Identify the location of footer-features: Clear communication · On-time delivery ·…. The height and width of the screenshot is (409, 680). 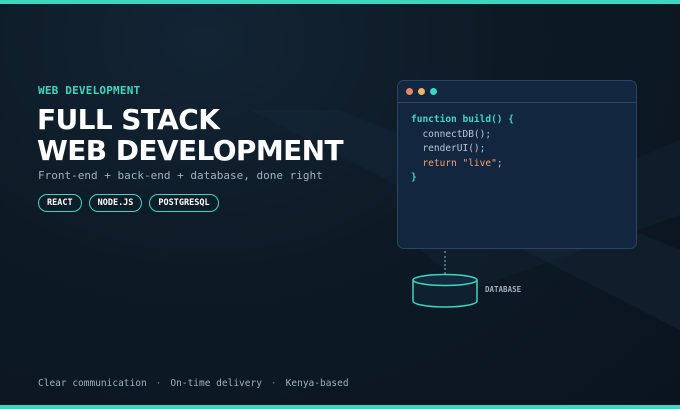
(193, 383).